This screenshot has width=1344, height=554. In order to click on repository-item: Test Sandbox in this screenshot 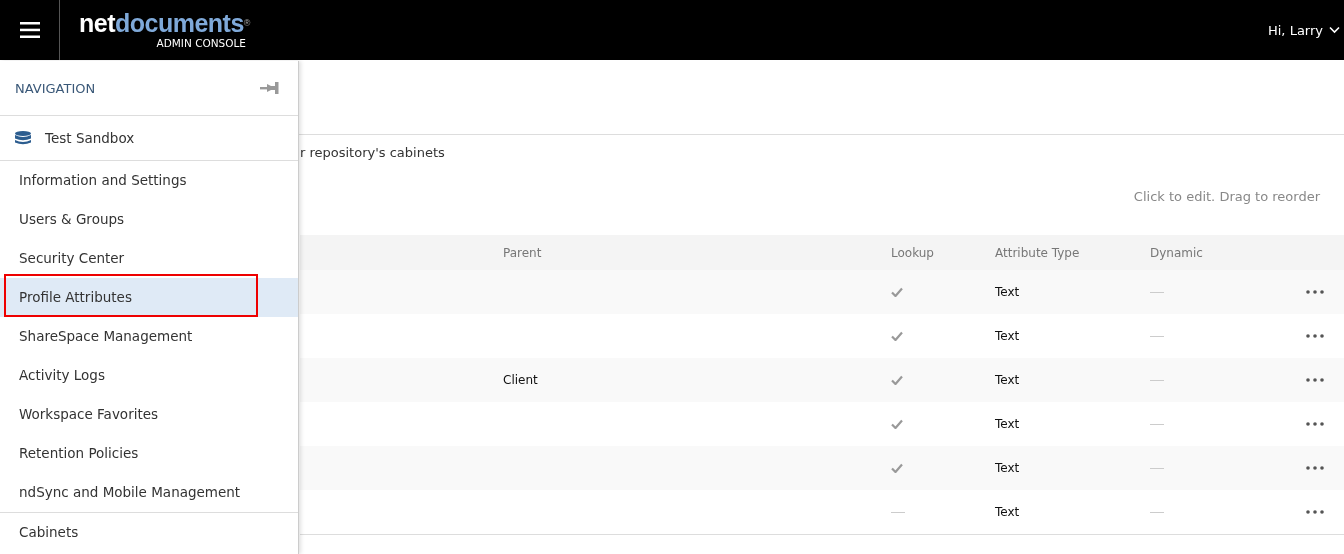, I will do `click(149, 138)`.